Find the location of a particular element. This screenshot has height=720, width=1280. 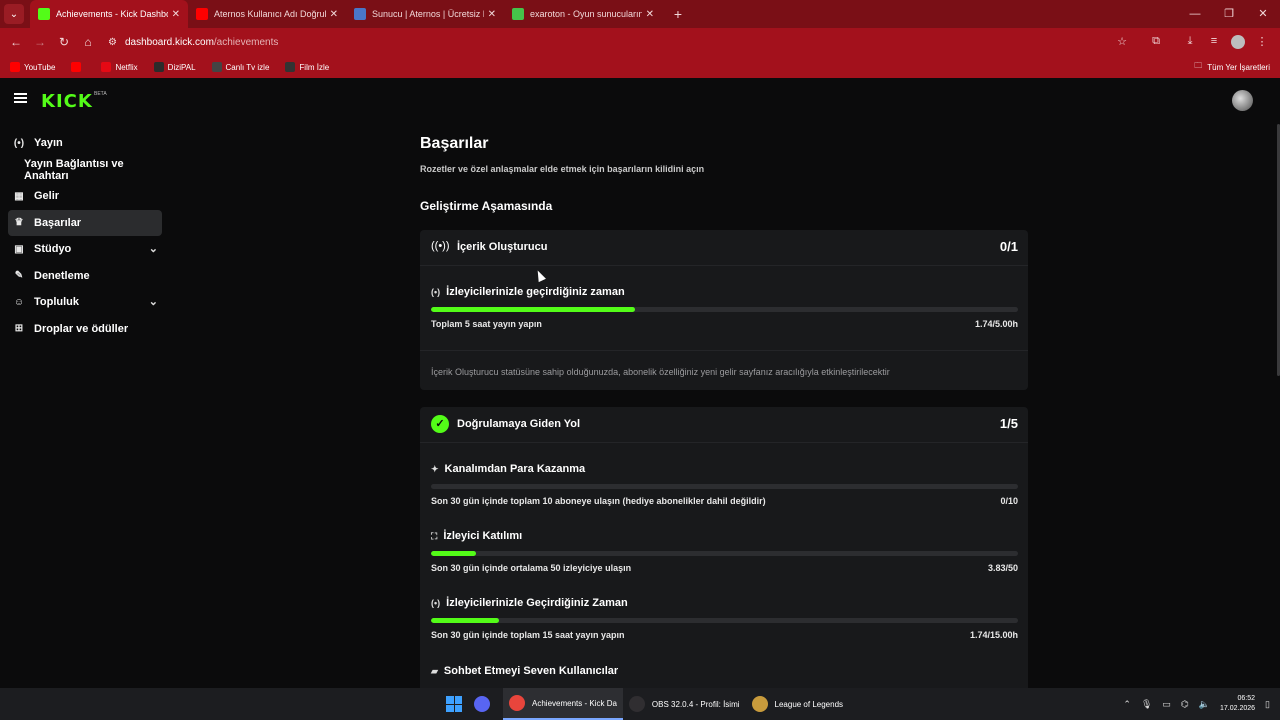

clock-time: 06:52 is located at coordinates (1246, 698).